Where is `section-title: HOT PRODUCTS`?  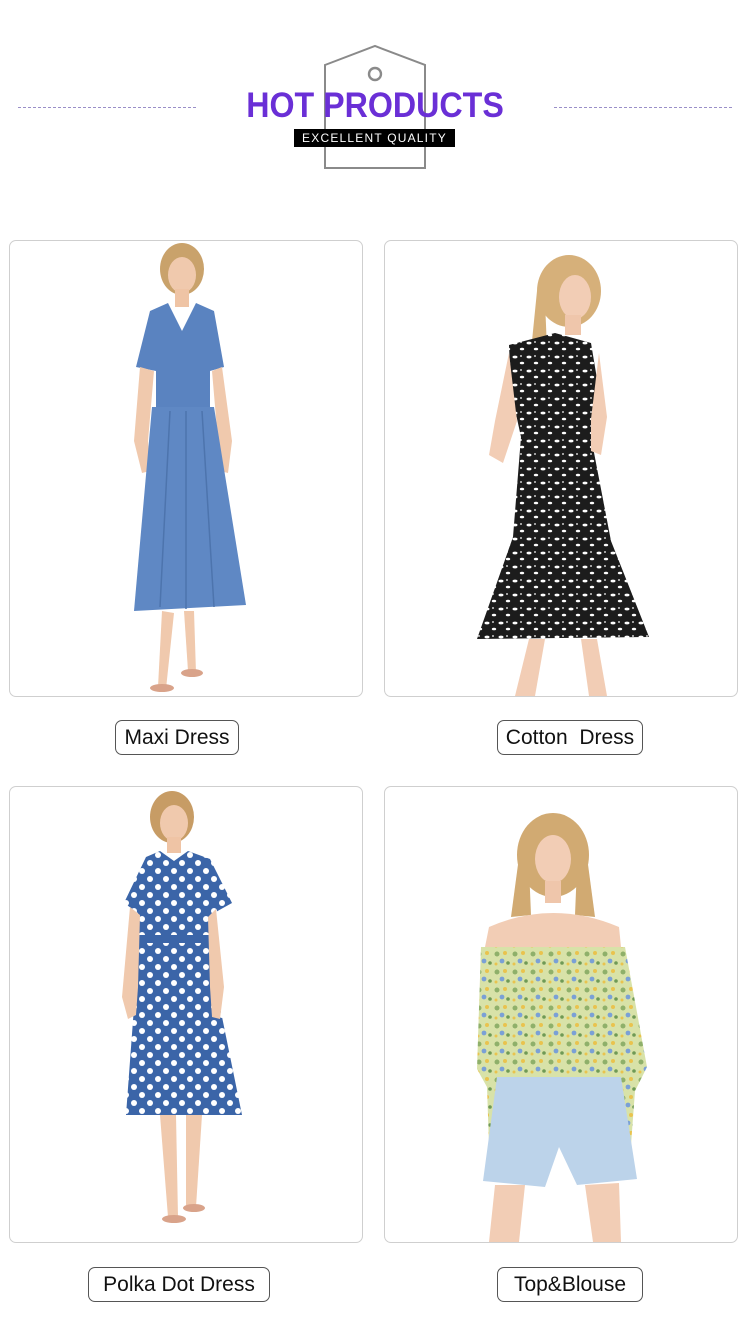
section-title: HOT PRODUCTS is located at coordinates (375, 105).